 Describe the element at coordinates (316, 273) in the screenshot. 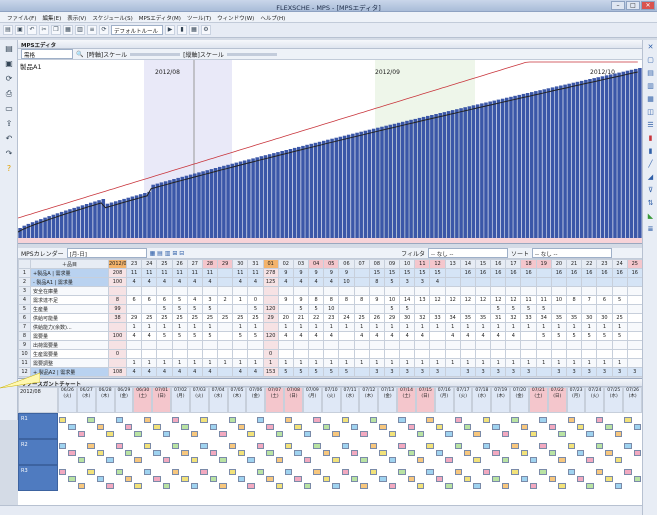

I see `value-cell: 9` at that location.